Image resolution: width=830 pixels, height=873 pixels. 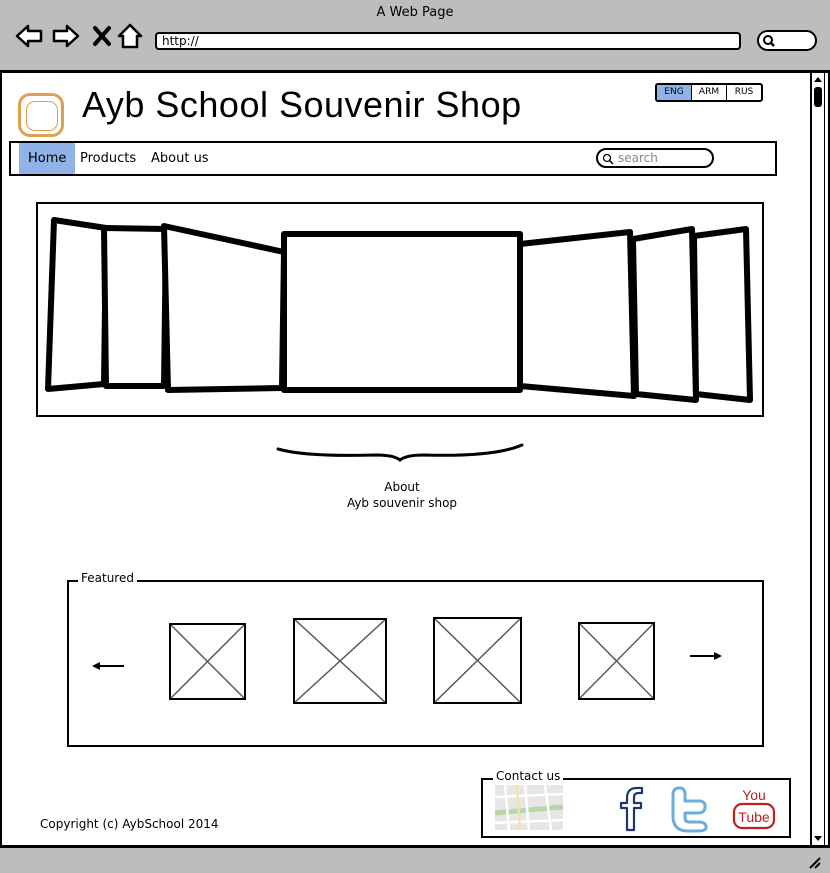 What do you see at coordinates (415, 859) in the screenshot?
I see `status-bar` at bounding box center [415, 859].